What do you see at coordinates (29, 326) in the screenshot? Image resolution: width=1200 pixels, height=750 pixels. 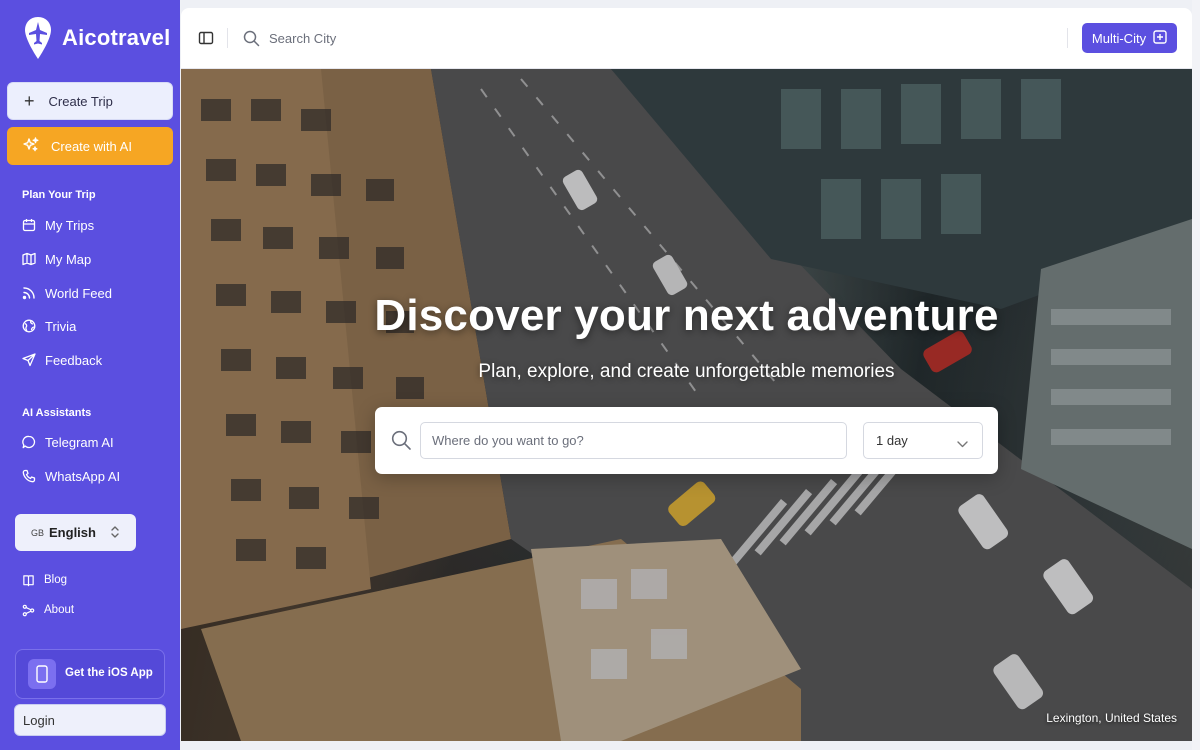 I see `globe-icon` at bounding box center [29, 326].